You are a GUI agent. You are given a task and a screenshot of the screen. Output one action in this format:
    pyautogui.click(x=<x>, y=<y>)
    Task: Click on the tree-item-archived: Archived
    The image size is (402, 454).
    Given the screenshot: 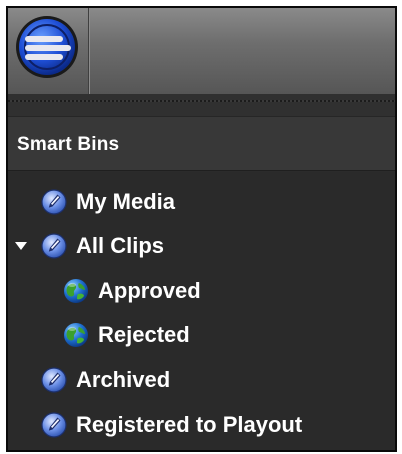 What is the action you would take?
    pyautogui.click(x=105, y=380)
    